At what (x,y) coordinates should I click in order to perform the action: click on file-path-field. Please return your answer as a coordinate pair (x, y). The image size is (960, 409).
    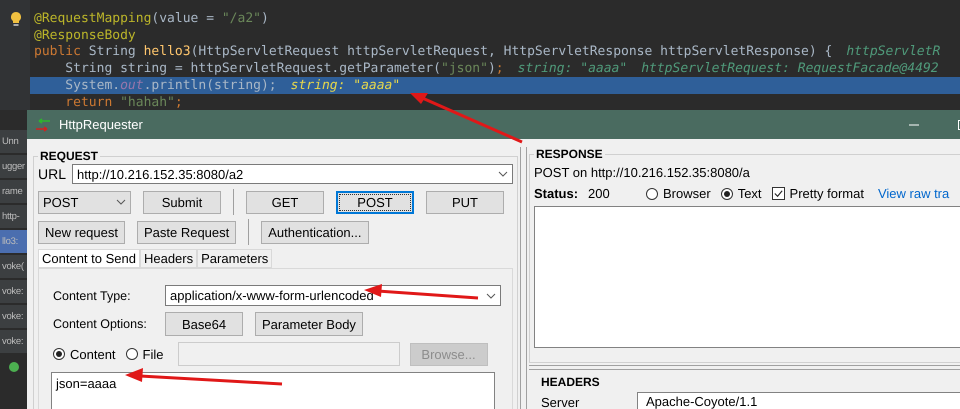
    Looking at the image, I should click on (289, 354).